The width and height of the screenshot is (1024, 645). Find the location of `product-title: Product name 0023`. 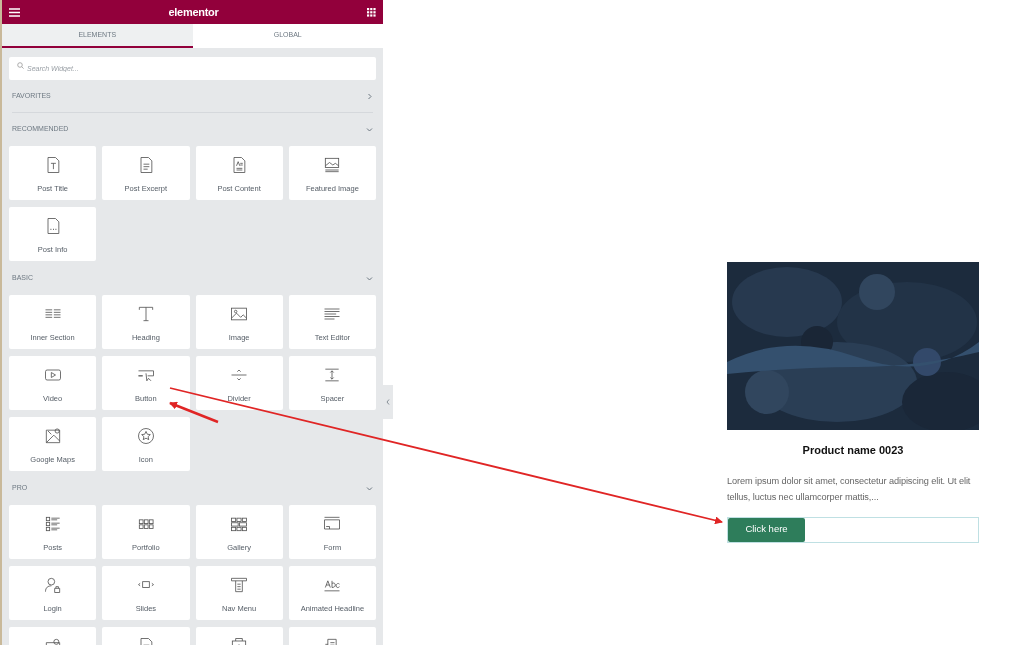

product-title: Product name 0023 is located at coordinates (853, 450).